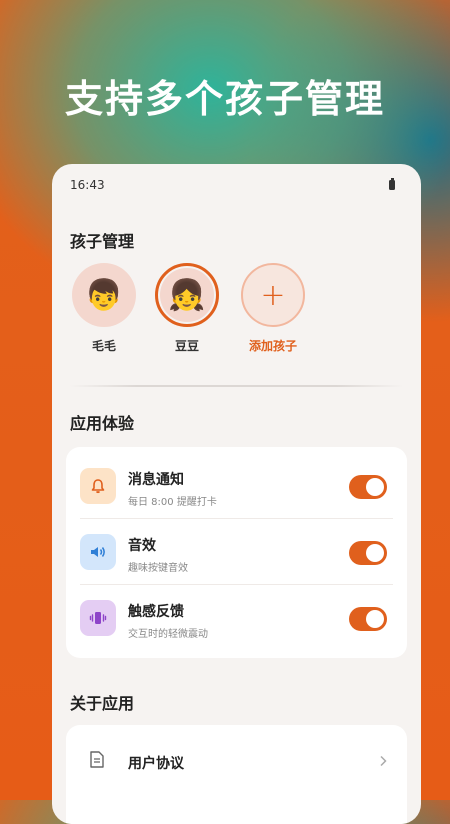 This screenshot has width=450, height=824. I want to click on setting-subtitle: 交互时的轻微震动, so click(168, 634).